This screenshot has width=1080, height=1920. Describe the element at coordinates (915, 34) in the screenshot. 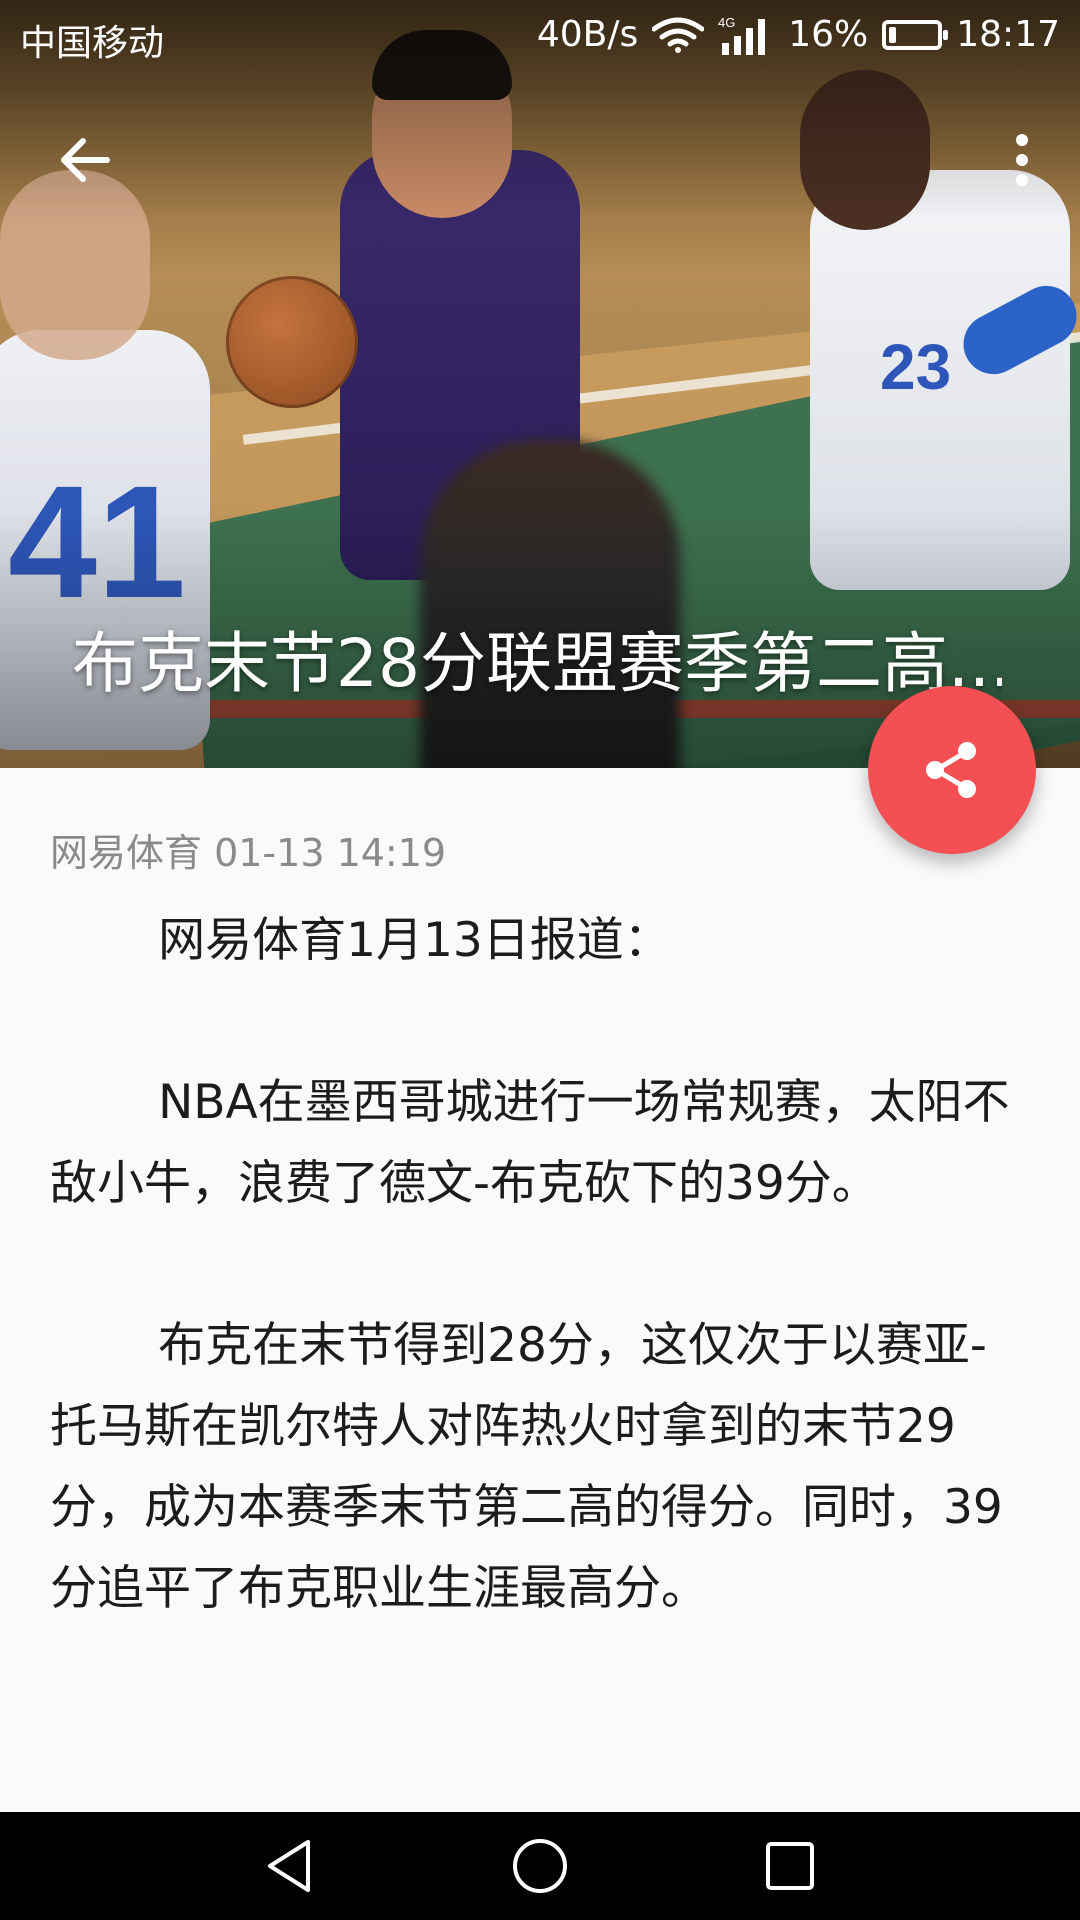

I see `battery-icon` at that location.